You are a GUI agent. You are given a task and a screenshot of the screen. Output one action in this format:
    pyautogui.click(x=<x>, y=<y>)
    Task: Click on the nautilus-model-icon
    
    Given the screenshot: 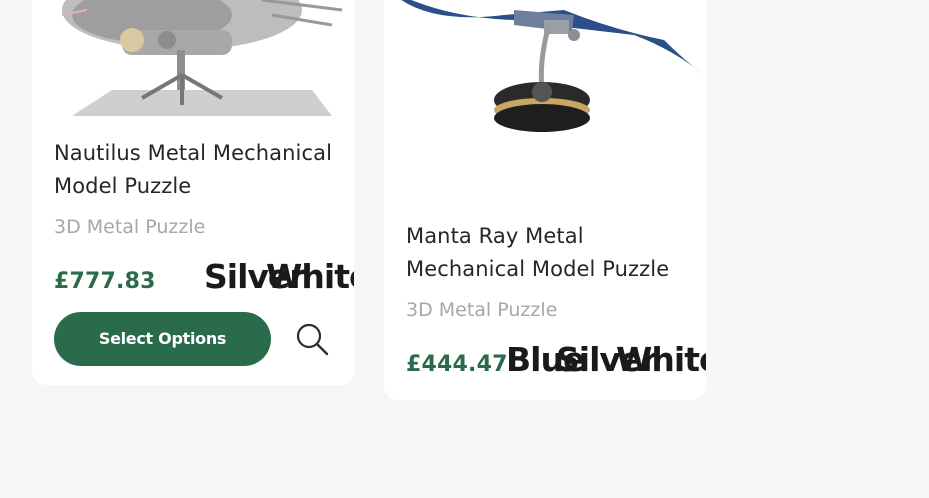 What is the action you would take?
    pyautogui.click(x=202, y=58)
    